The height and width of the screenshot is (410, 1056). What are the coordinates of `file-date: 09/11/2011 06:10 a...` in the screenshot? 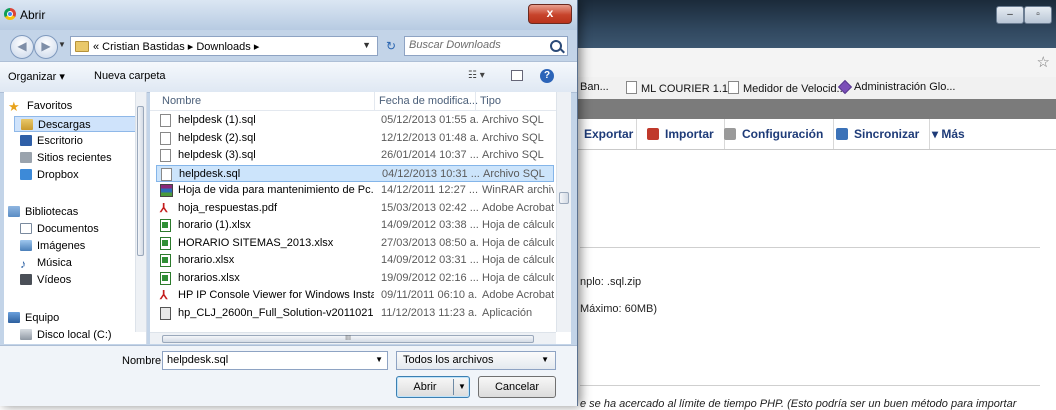 It's located at (429, 295).